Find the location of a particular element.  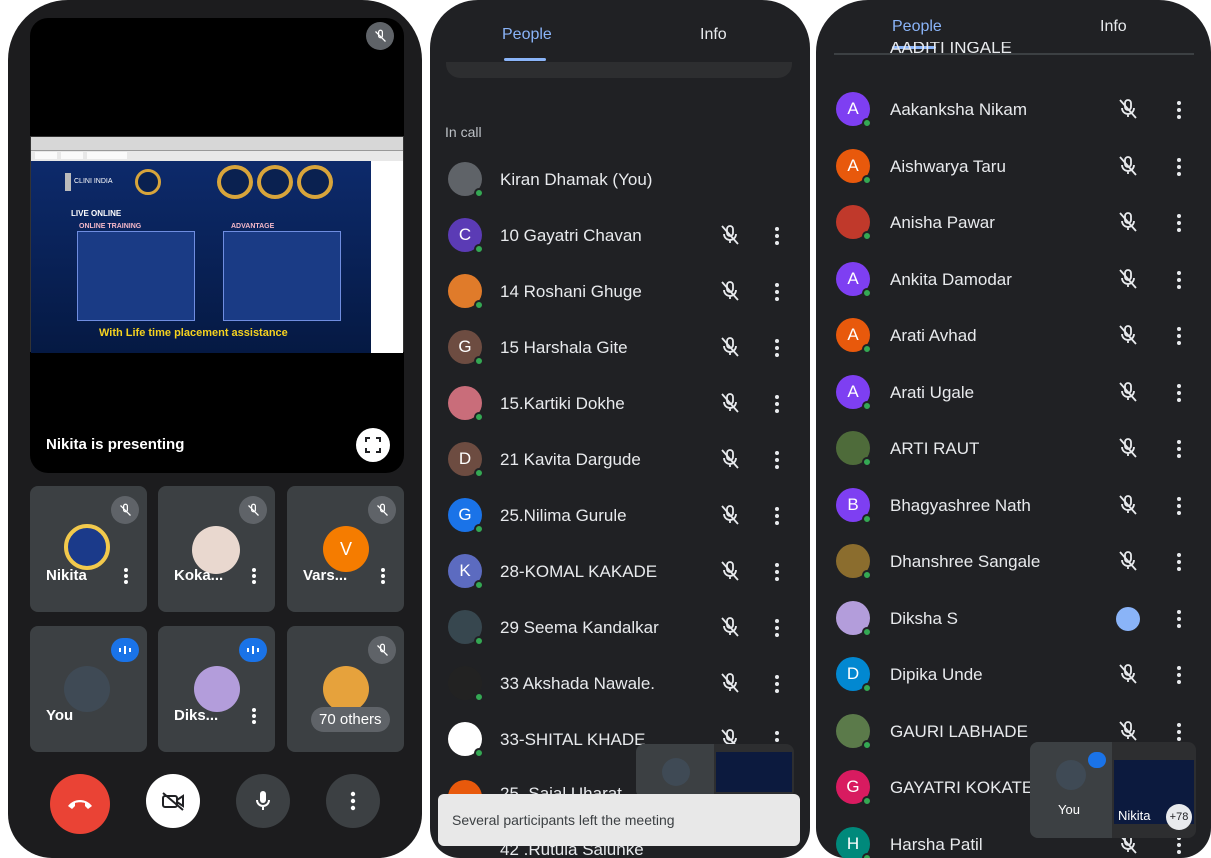

participant-row: A Aakanksha Nikam is located at coordinates (1013, 110).